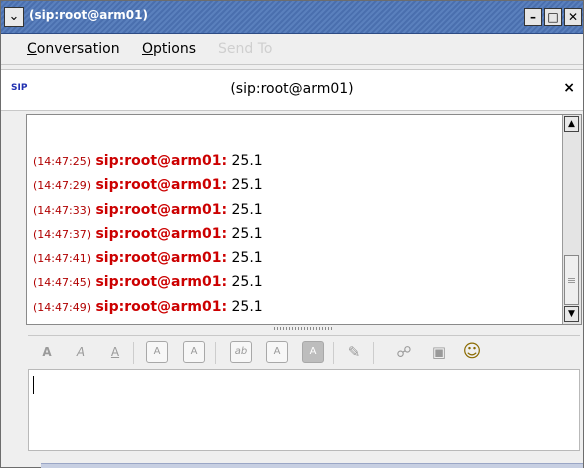  Describe the element at coordinates (573, 17) in the screenshot. I see `close-icon: ✕` at that location.